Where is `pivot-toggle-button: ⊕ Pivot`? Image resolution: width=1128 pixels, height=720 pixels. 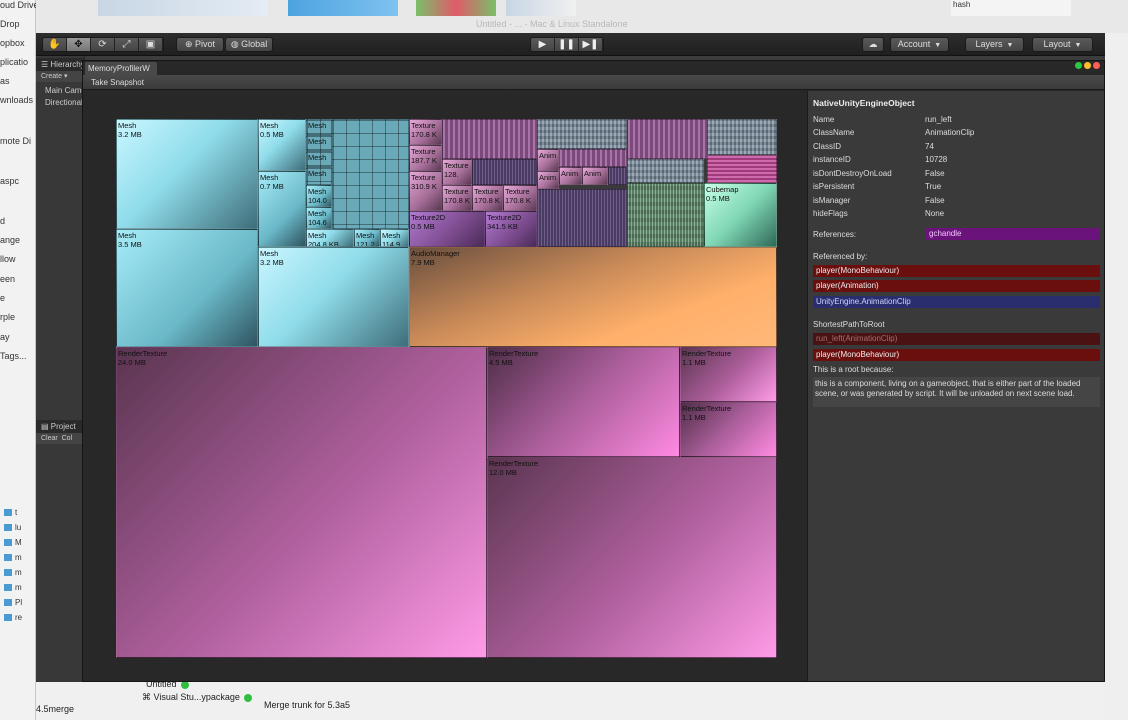 pivot-toggle-button: ⊕ Pivot is located at coordinates (200, 44).